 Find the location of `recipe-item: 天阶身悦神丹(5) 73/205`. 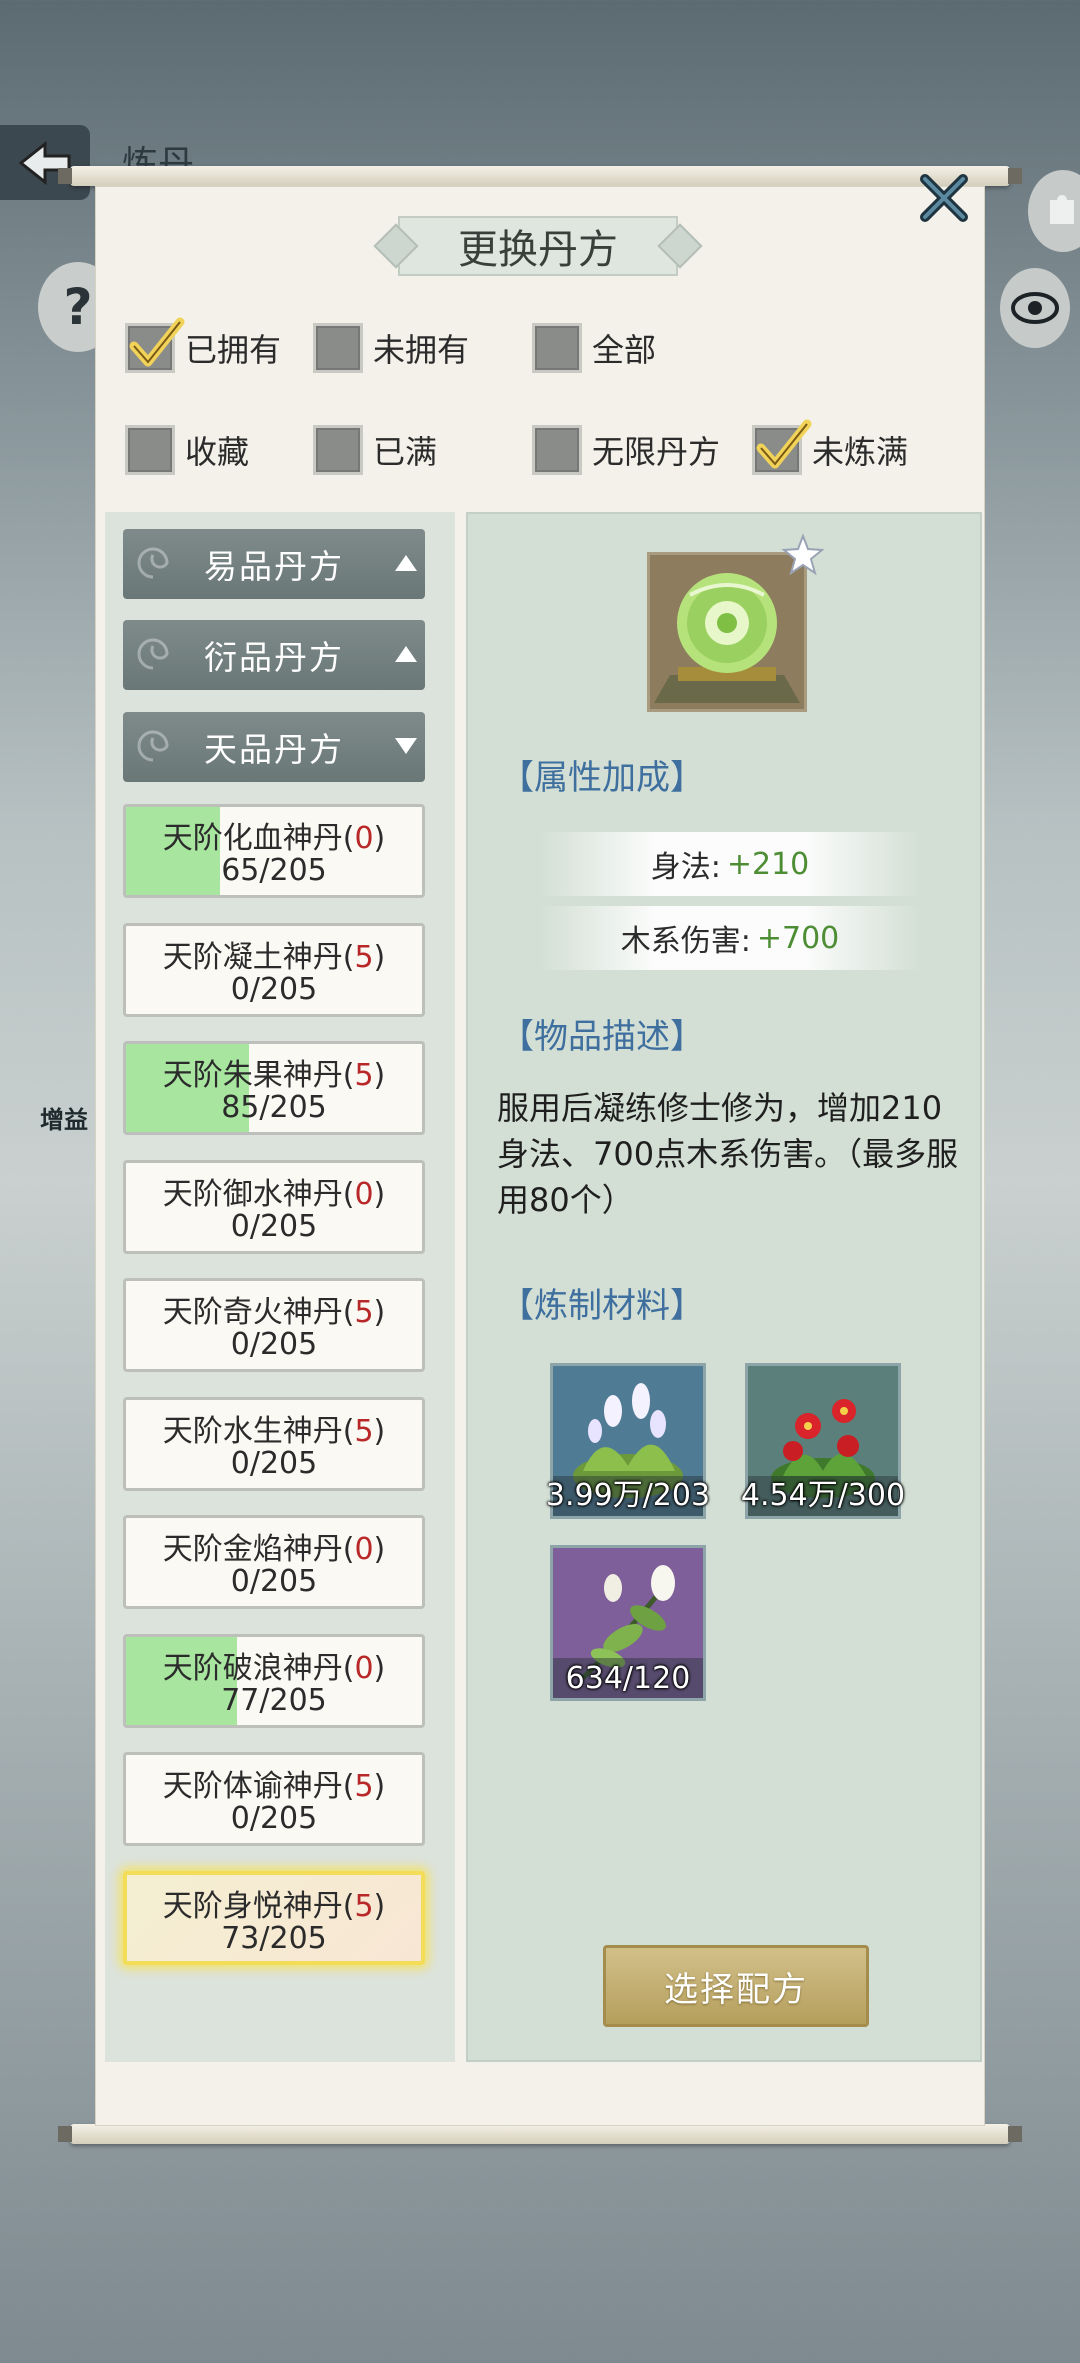

recipe-item: 天阶身悦神丹(5) 73/205 is located at coordinates (274, 1918).